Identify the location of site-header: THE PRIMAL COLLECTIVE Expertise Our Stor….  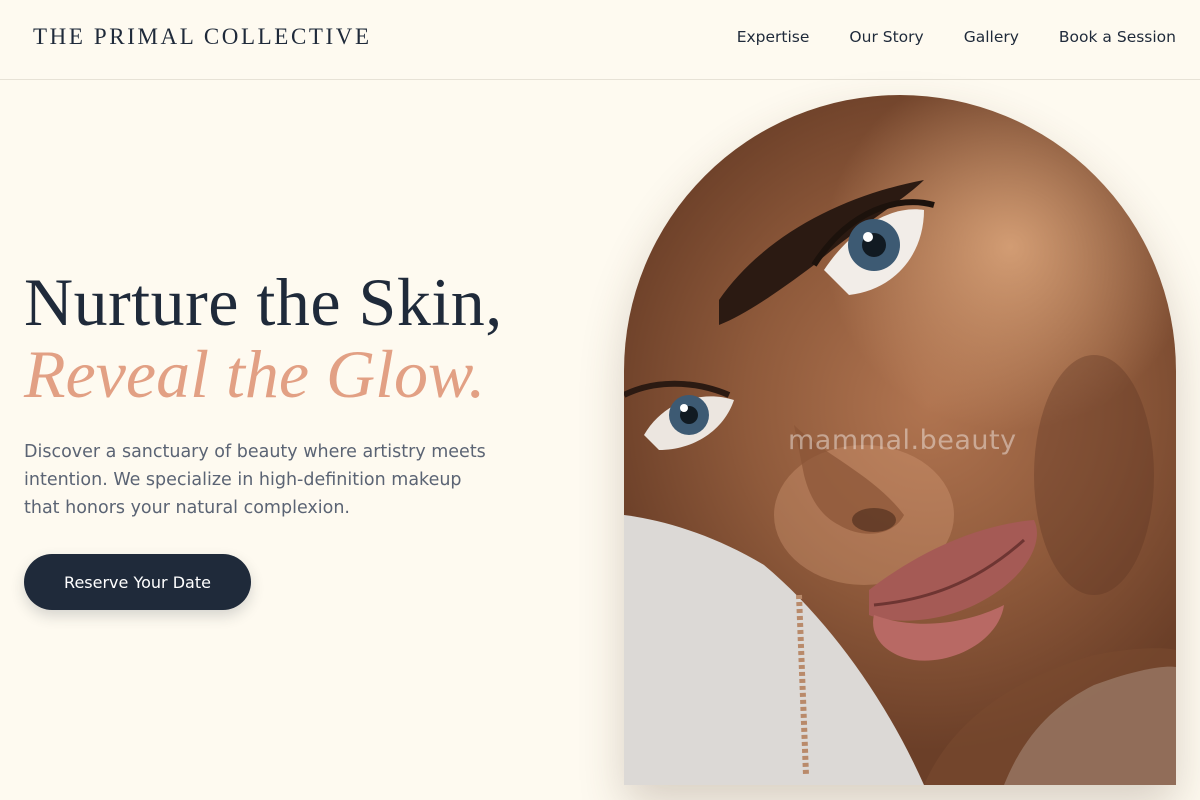
(600, 40).